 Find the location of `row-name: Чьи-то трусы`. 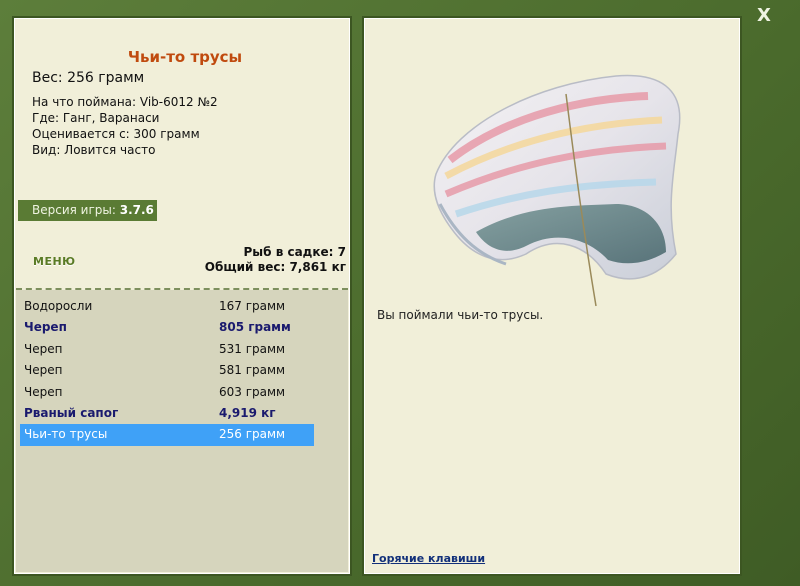

row-name: Чьи-то трусы is located at coordinates (66, 434).